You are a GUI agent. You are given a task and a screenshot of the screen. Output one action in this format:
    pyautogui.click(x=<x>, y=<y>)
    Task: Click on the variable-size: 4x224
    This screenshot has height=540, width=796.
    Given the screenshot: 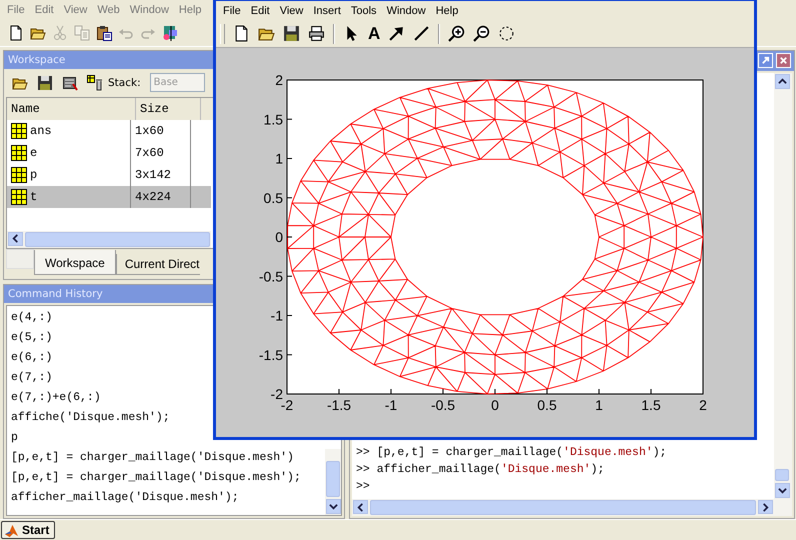 What is the action you would take?
    pyautogui.click(x=153, y=197)
    